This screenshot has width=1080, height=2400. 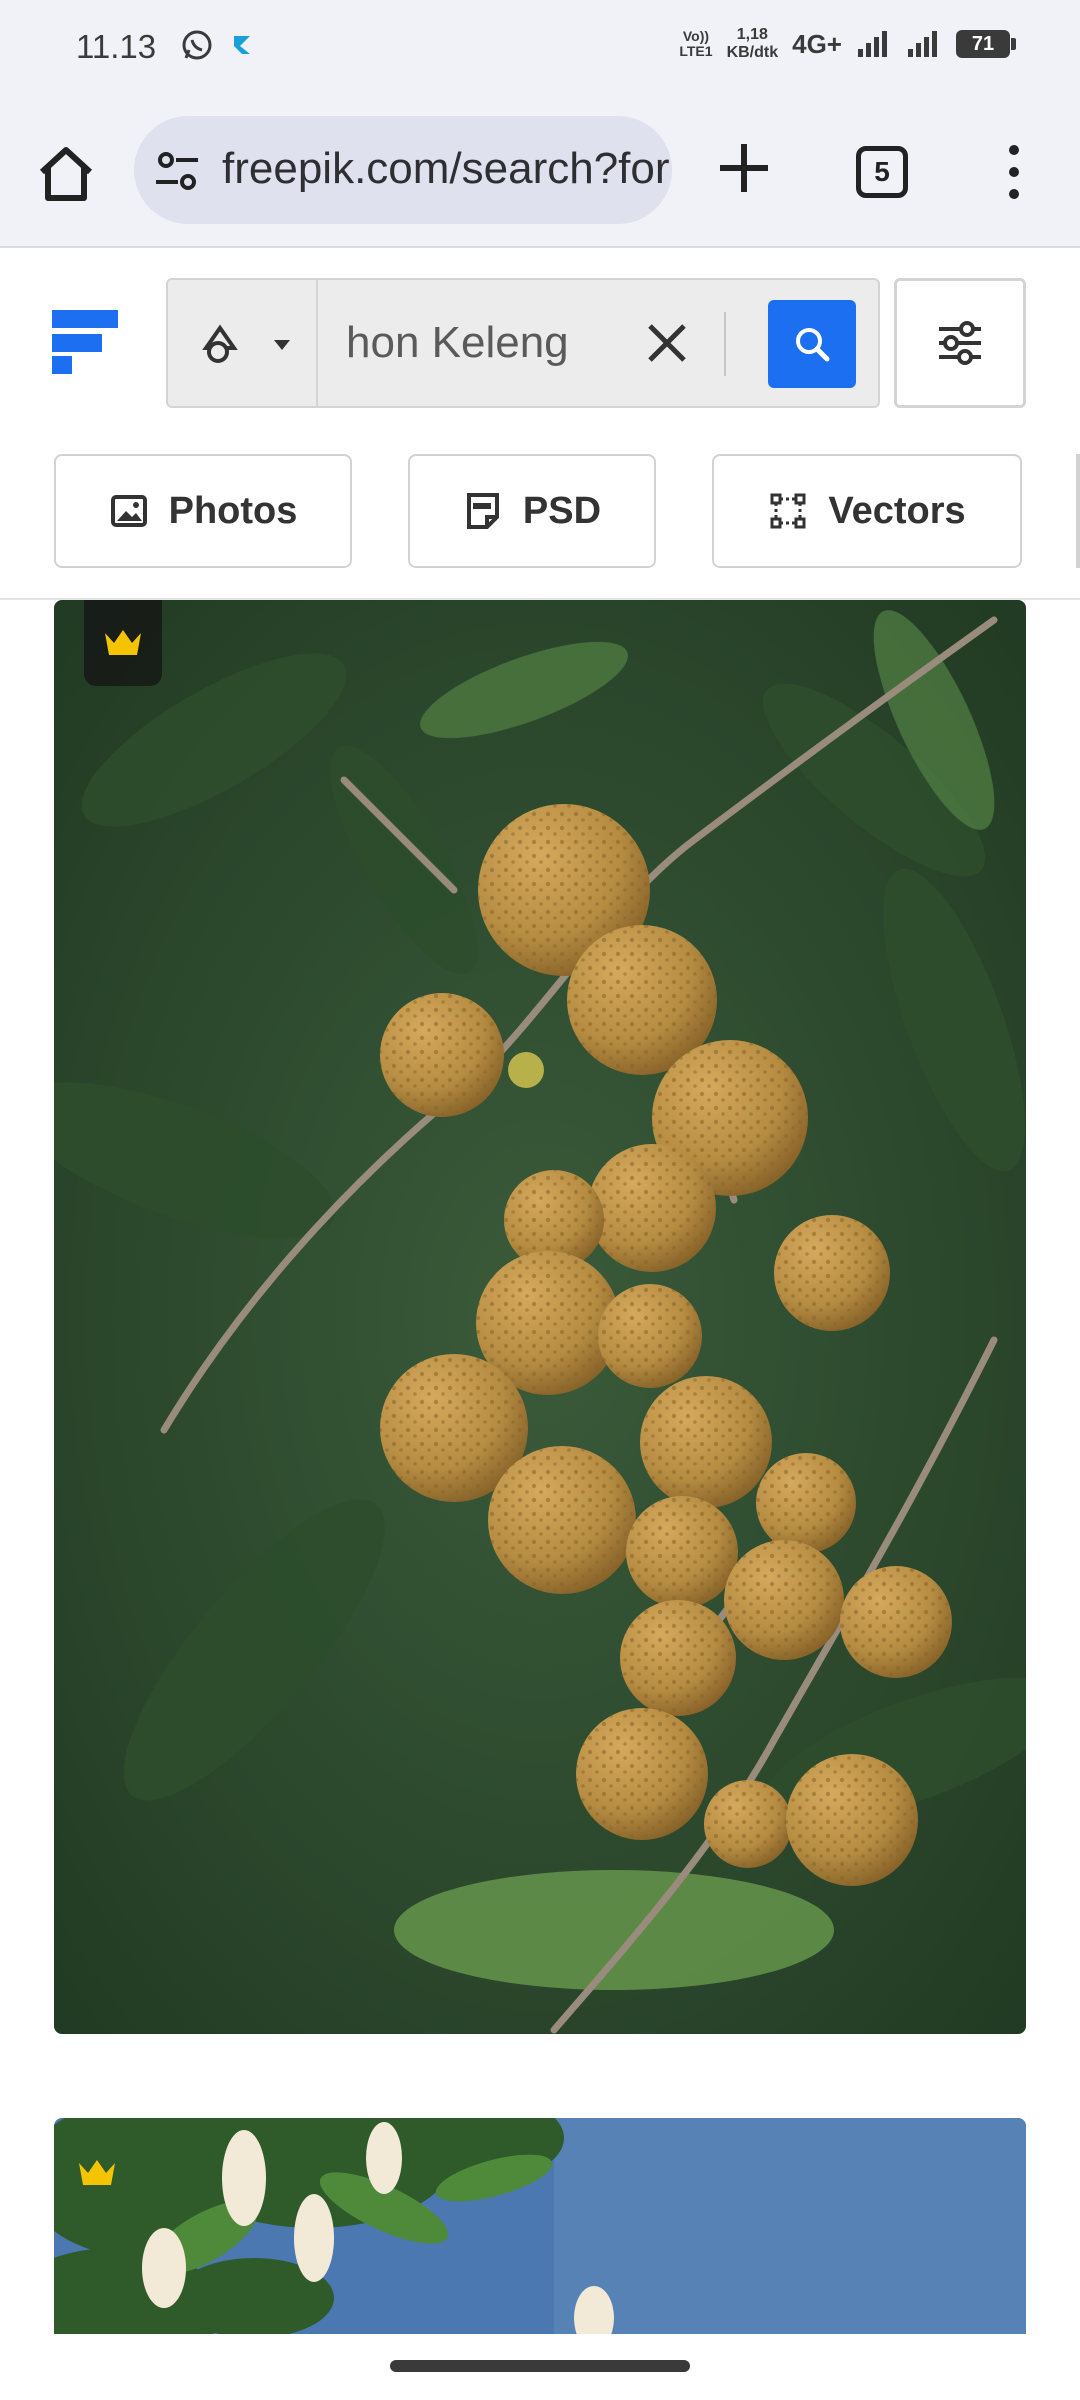 What do you see at coordinates (847, 44) in the screenshot?
I see `status-right: Vo)) LTE1 1,18 KB/dtk 4G+ 71` at bounding box center [847, 44].